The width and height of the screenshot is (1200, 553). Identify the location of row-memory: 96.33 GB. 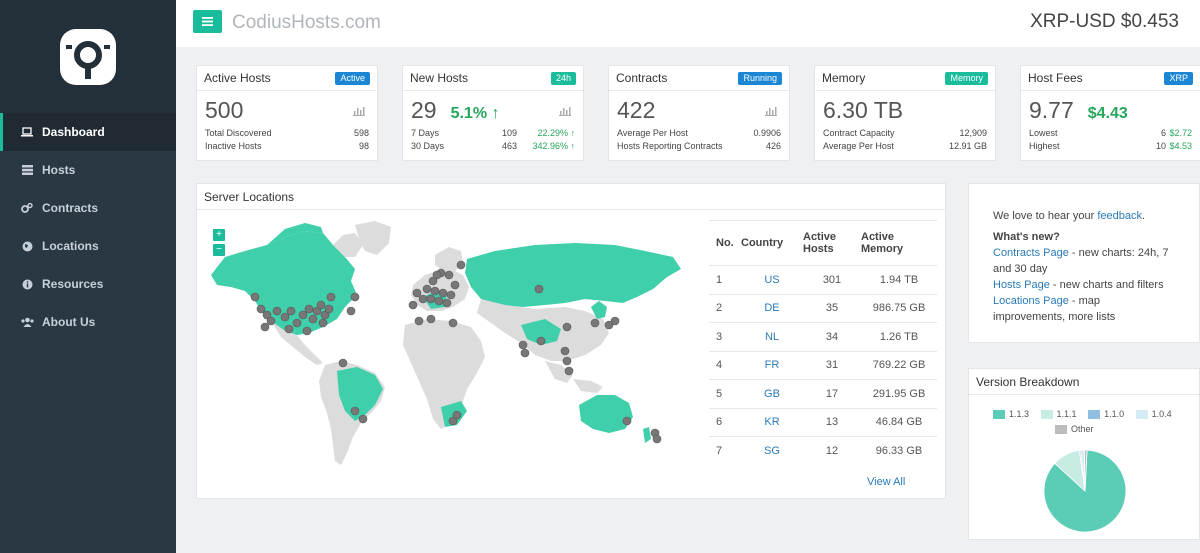
(899, 450).